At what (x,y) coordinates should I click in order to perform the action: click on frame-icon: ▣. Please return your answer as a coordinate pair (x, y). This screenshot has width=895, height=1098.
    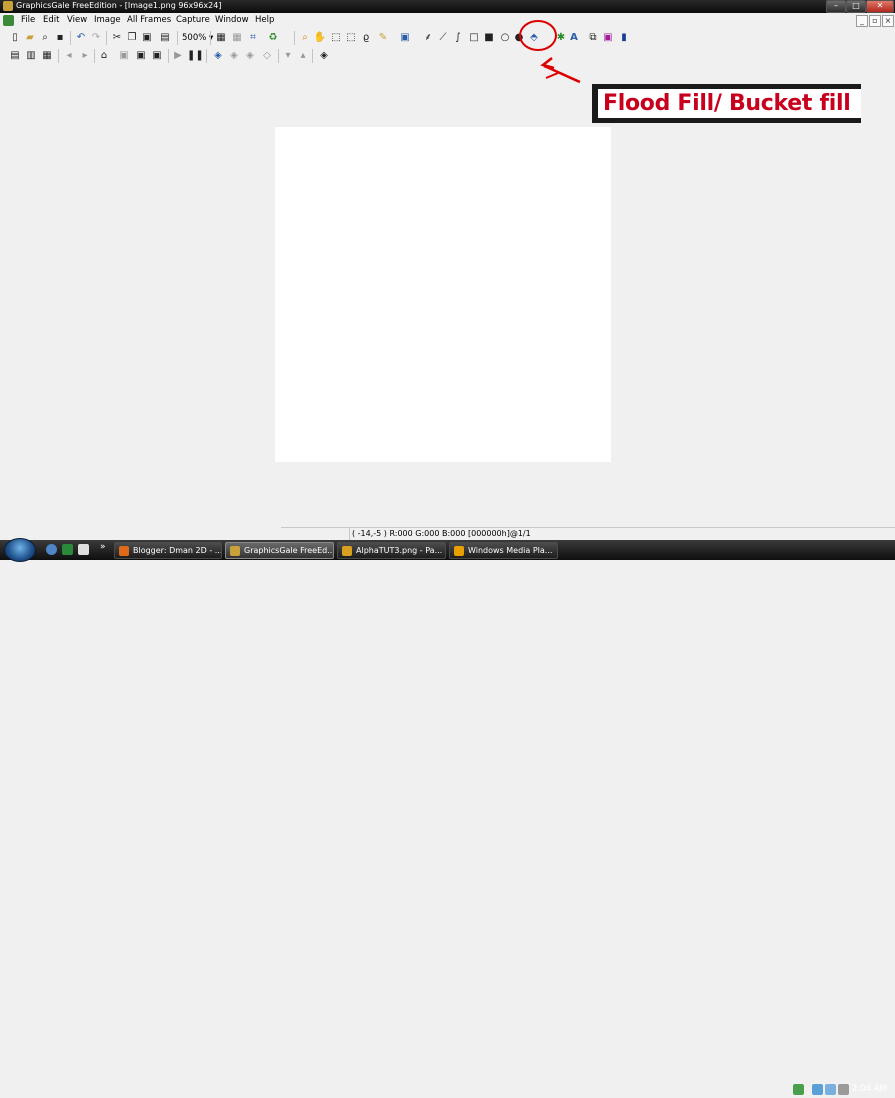
    Looking at the image, I should click on (608, 38).